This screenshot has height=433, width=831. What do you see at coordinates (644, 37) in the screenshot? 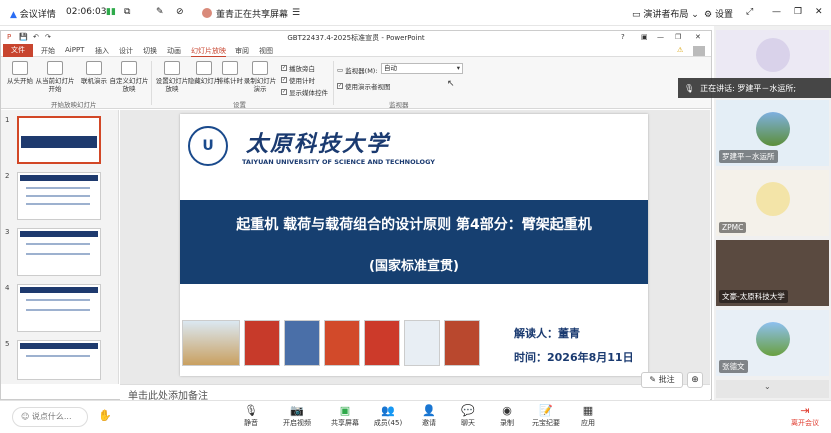
I see `ribbon-options-icon: ▣` at bounding box center [644, 37].